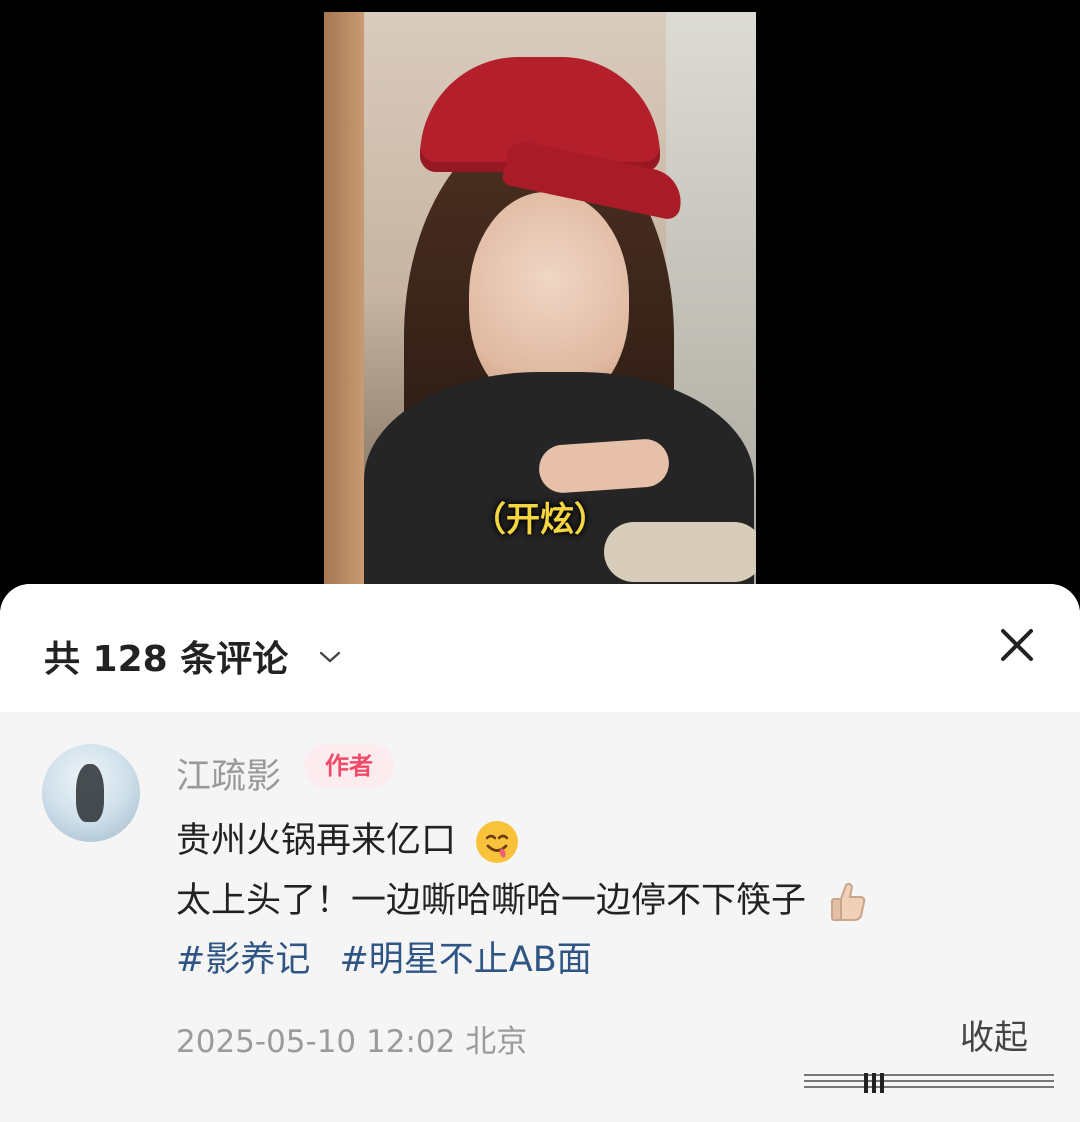 The width and height of the screenshot is (1080, 1122). Describe the element at coordinates (228, 773) in the screenshot. I see `author-name: 江疏影` at that location.